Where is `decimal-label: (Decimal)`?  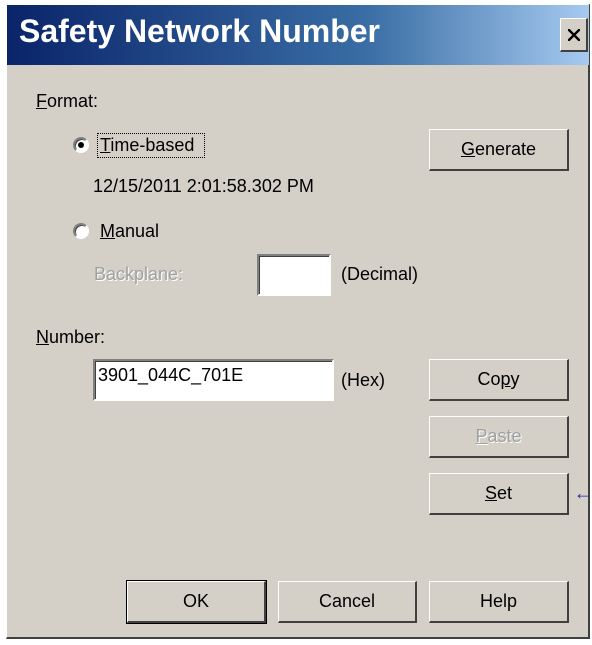
decimal-label: (Decimal) is located at coordinates (380, 274).